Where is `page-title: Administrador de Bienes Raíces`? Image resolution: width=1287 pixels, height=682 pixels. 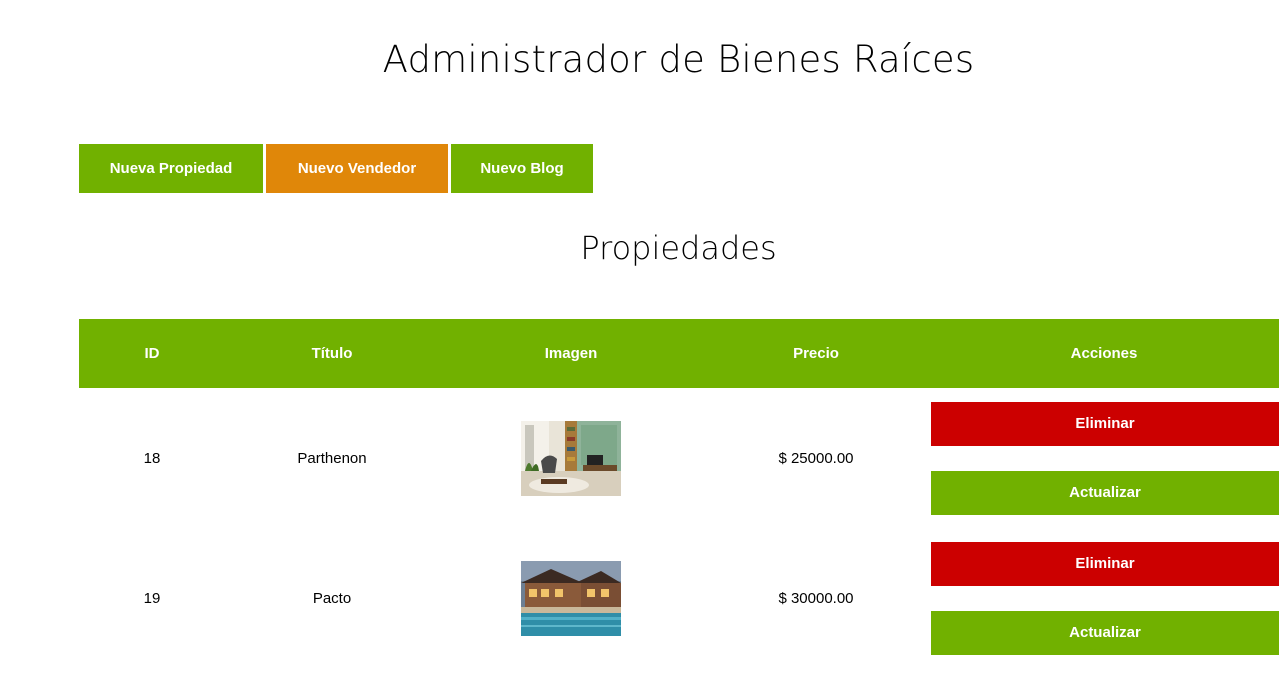 page-title: Administrador de Bienes Raíces is located at coordinates (678, 59).